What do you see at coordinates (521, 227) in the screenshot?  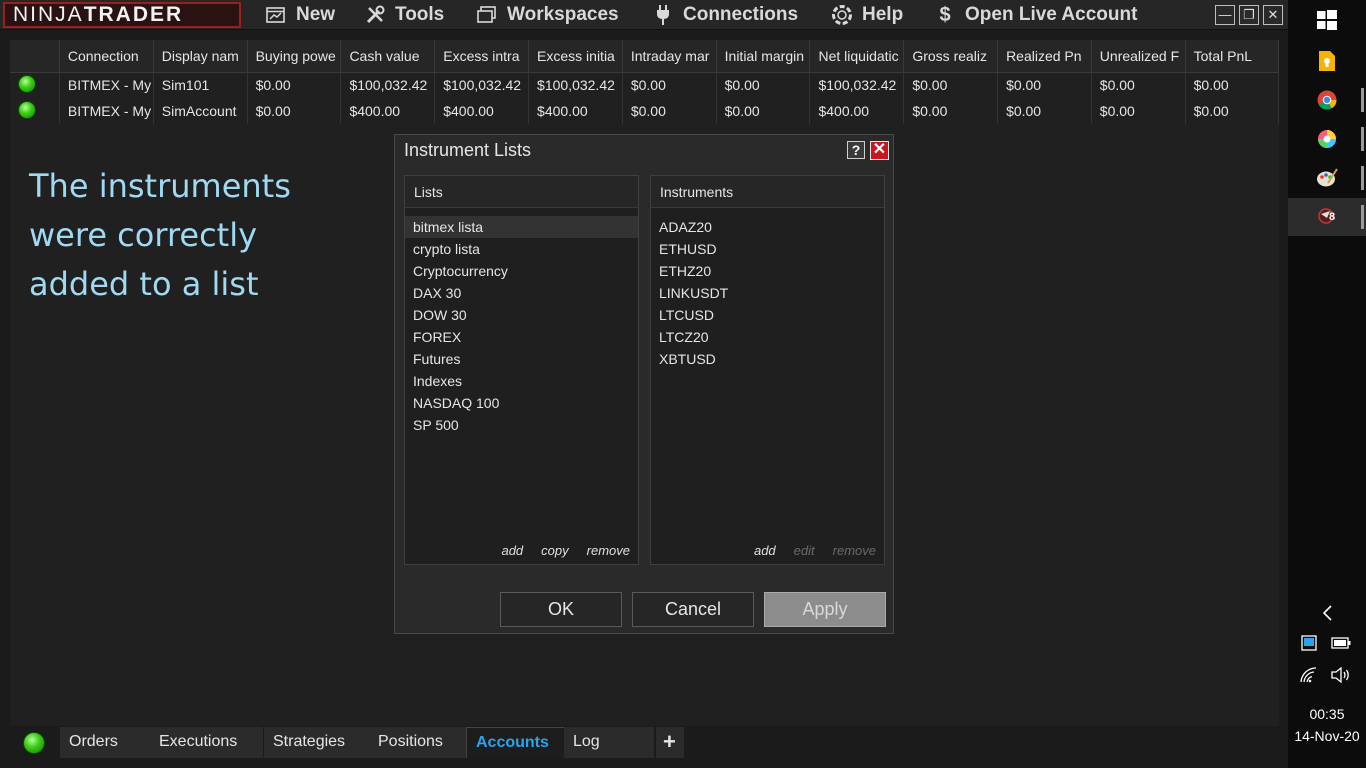 I see `list-item: bitmex lista` at bounding box center [521, 227].